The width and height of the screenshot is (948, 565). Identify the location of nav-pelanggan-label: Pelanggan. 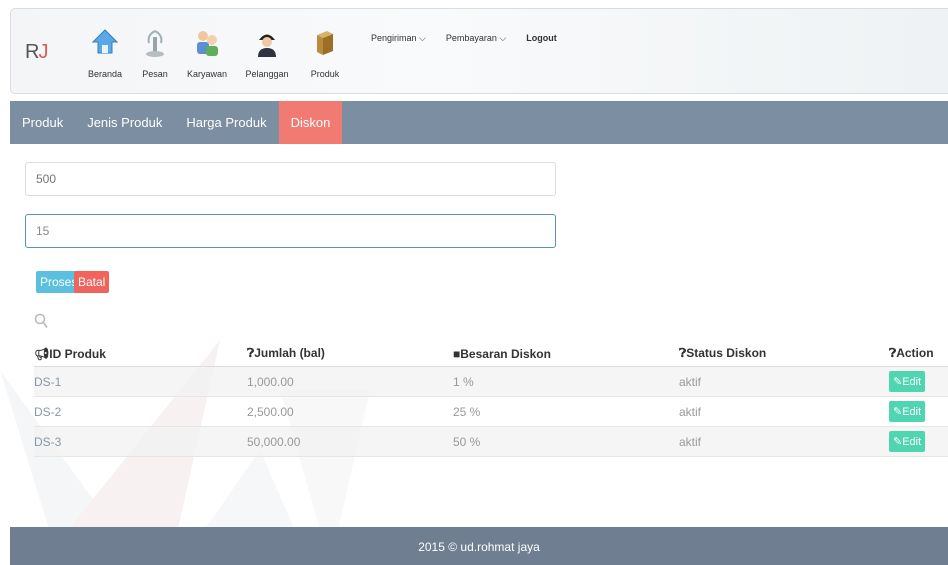
(267, 74).